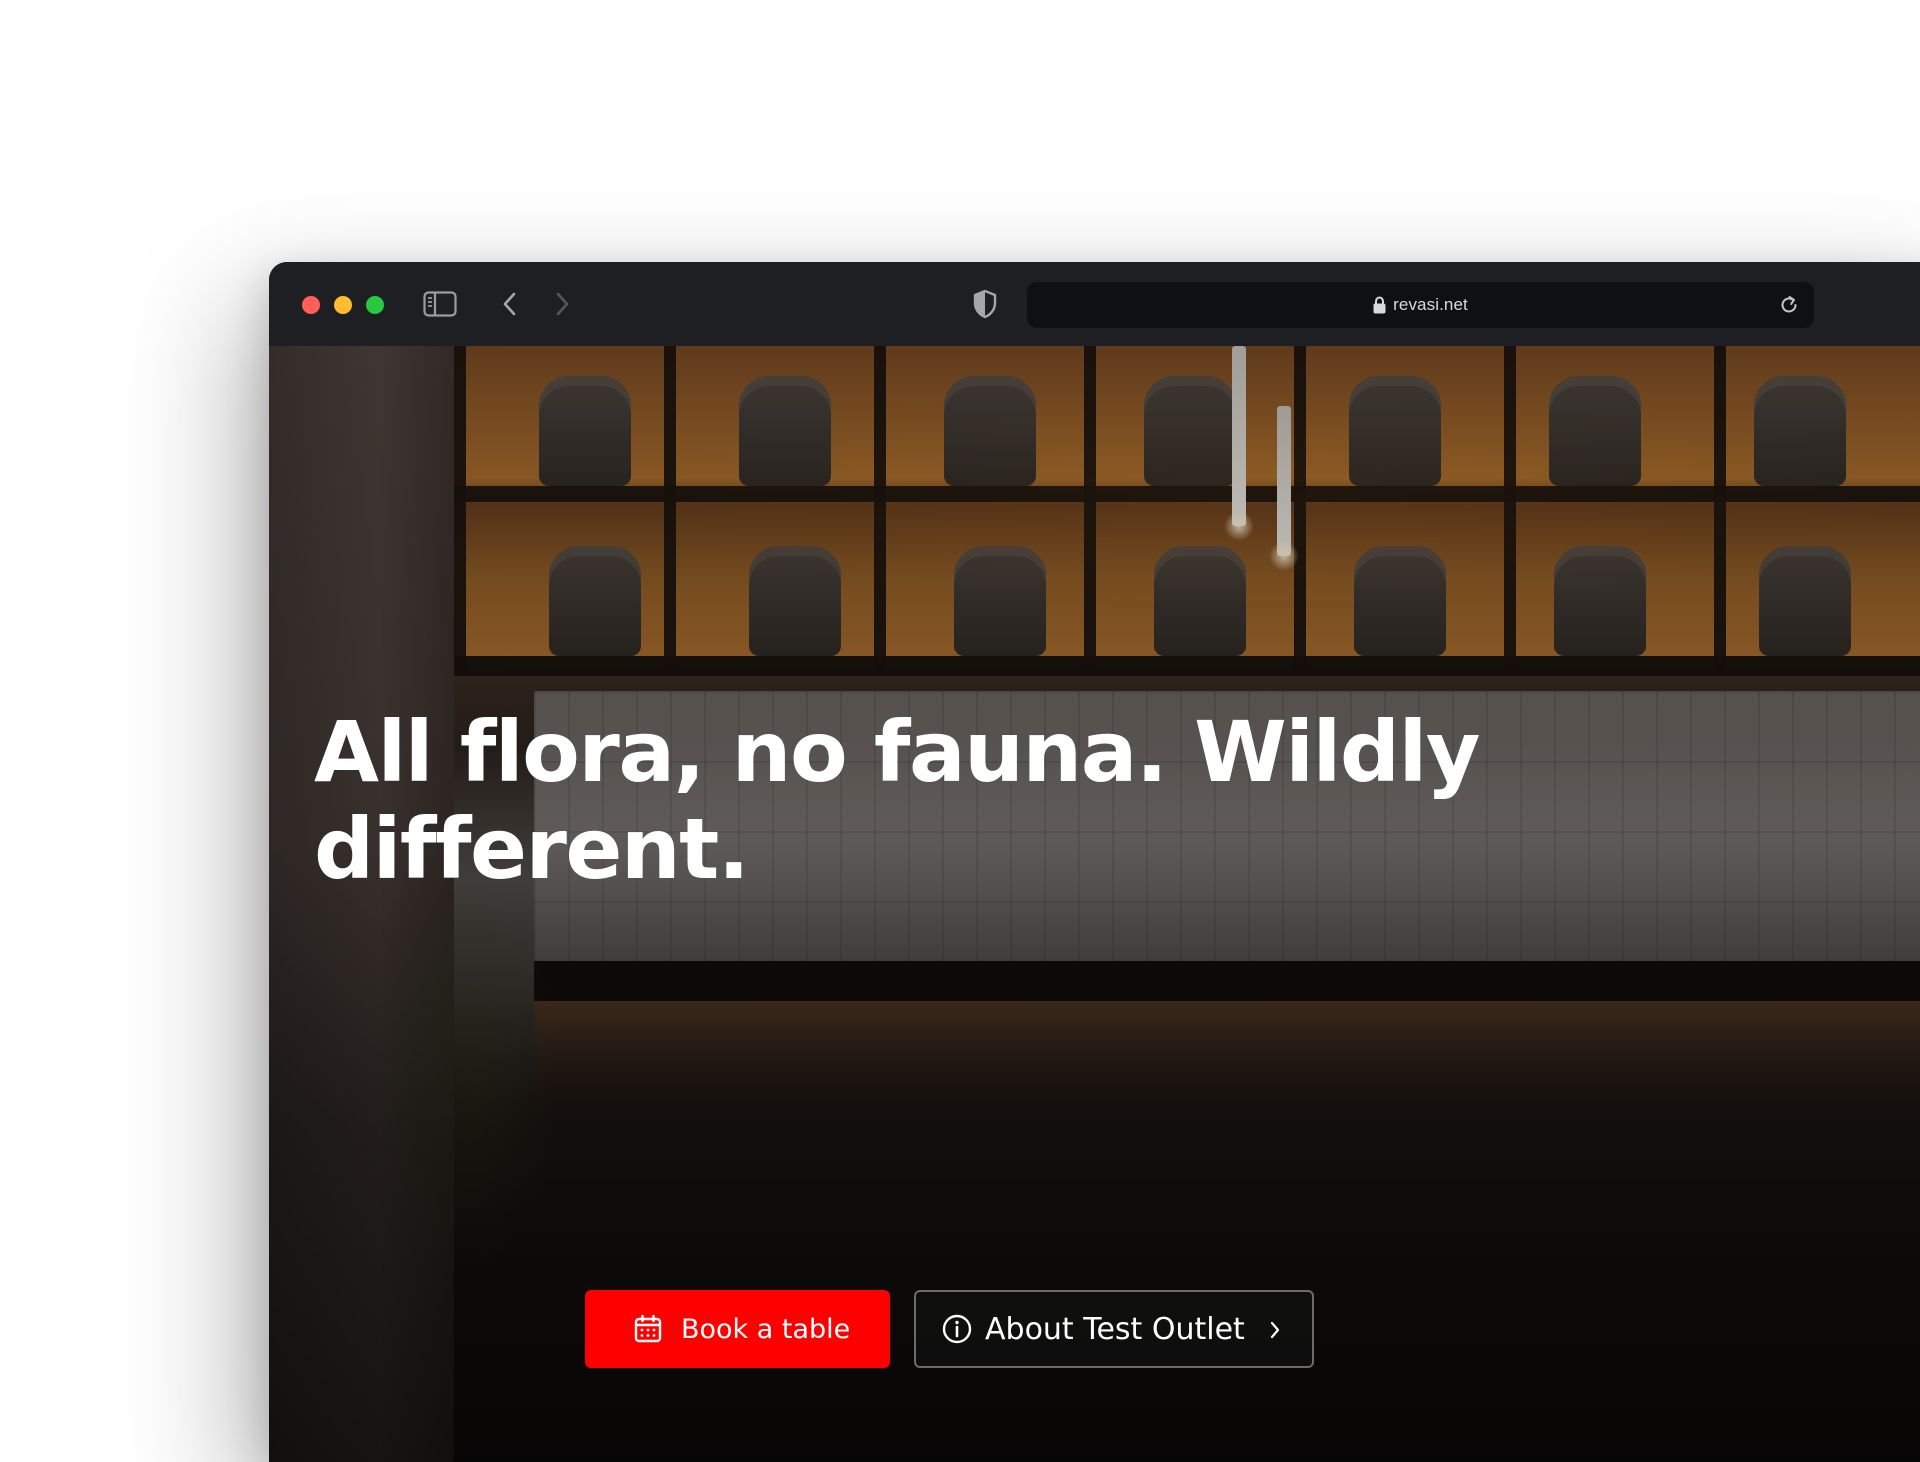 This screenshot has height=1462, width=1920. I want to click on shield-icon, so click(985, 304).